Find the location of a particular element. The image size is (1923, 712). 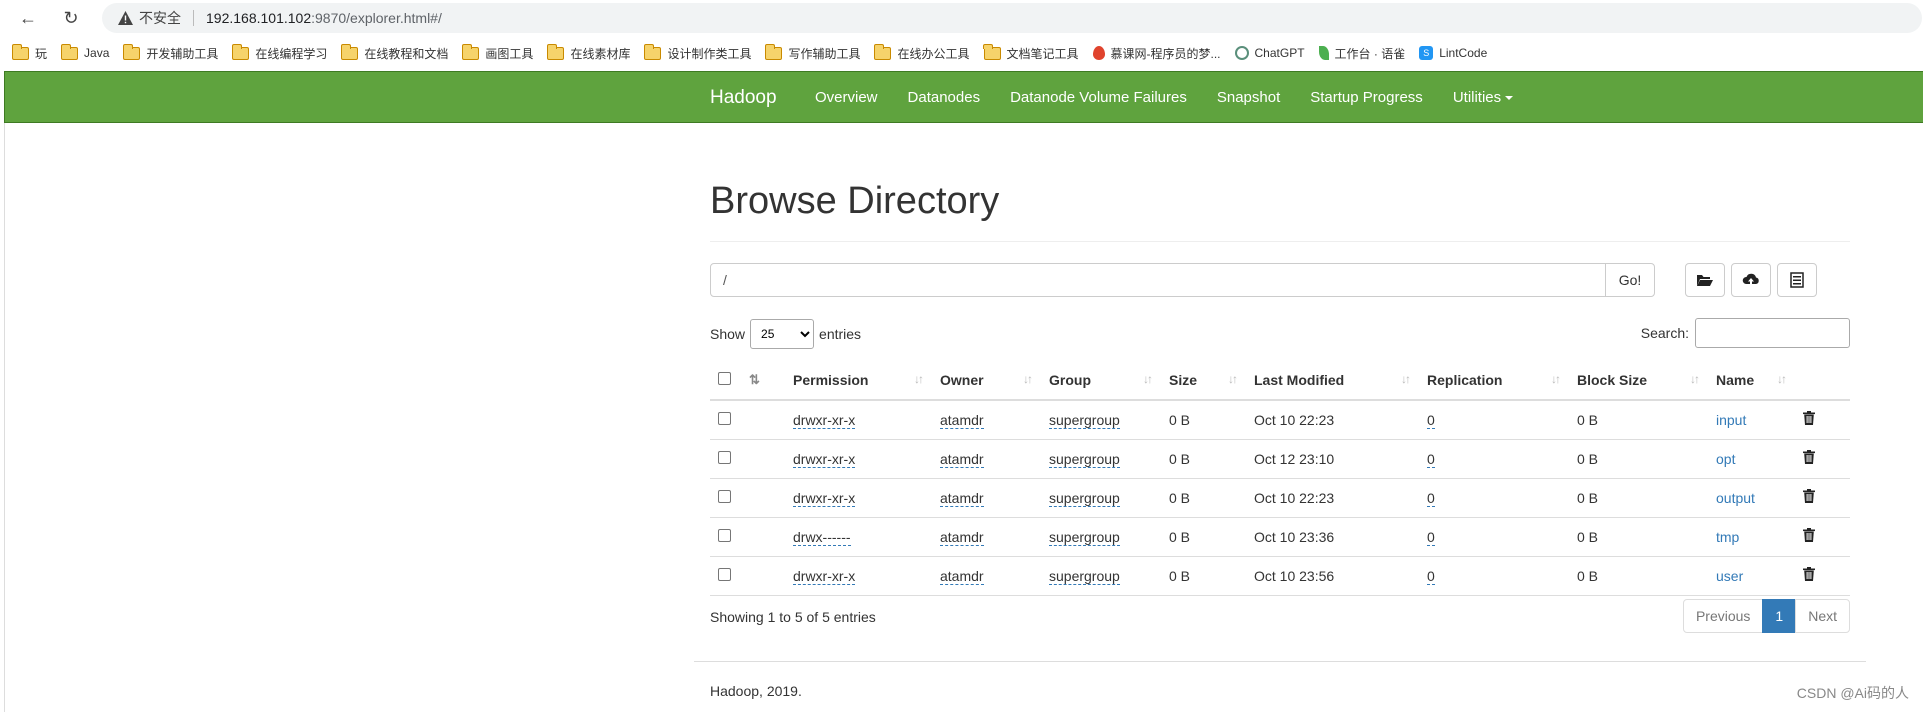

permission-link: drwx------ is located at coordinates (822, 537).